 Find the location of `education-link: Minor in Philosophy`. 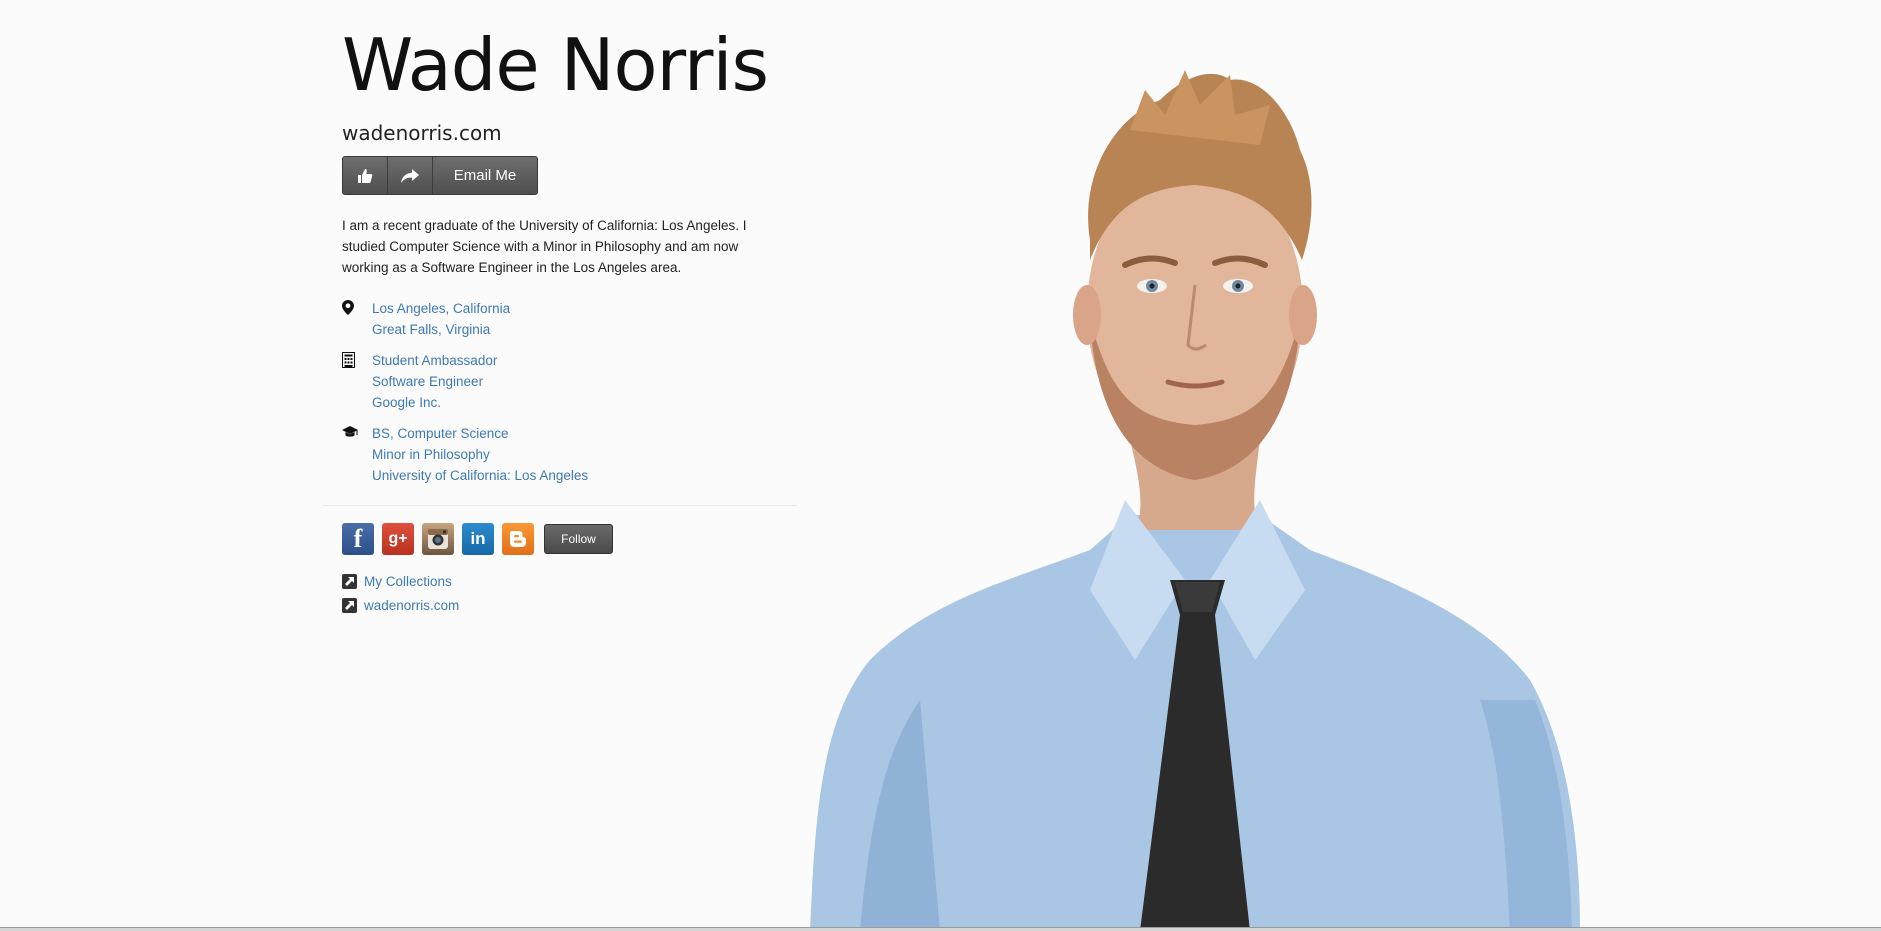

education-link: Minor in Philosophy is located at coordinates (480, 454).